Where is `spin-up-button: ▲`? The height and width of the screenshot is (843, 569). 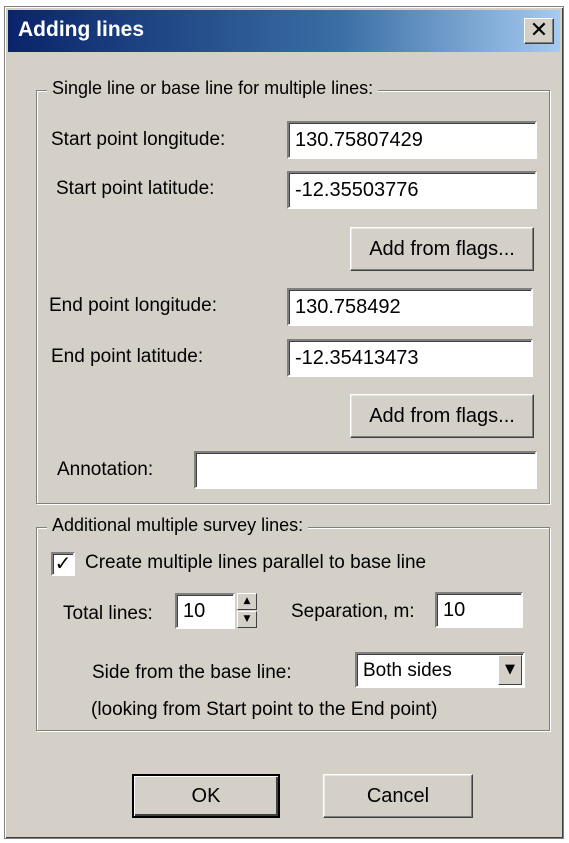 spin-up-button: ▲ is located at coordinates (247, 601).